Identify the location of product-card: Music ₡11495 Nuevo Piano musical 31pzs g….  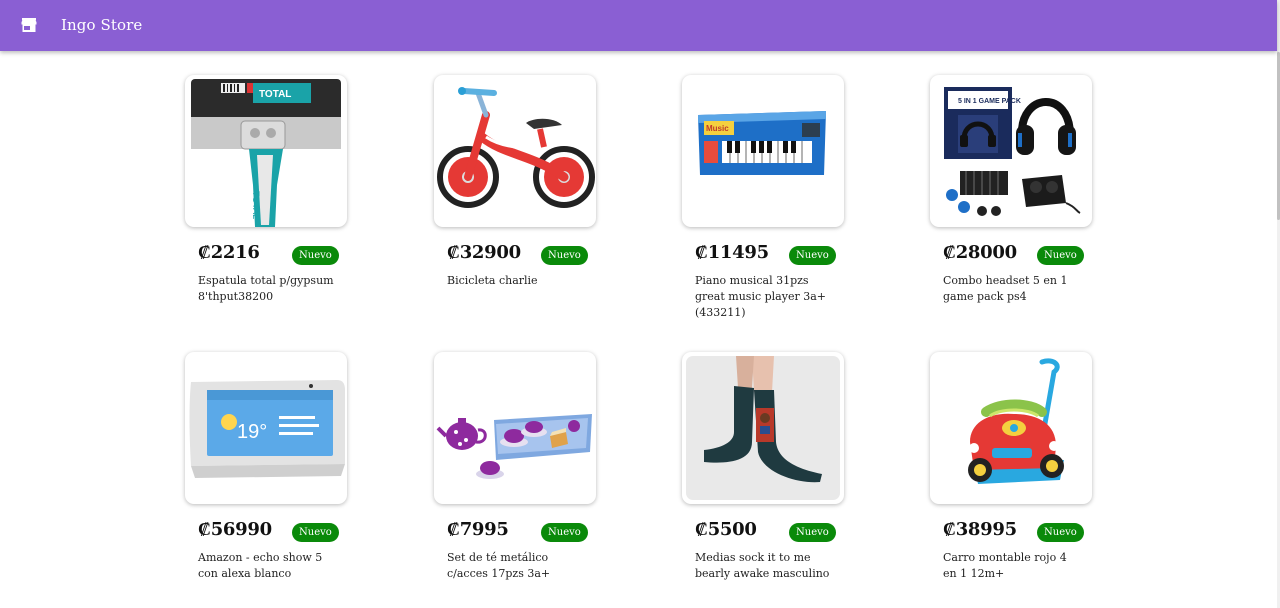
(763, 197).